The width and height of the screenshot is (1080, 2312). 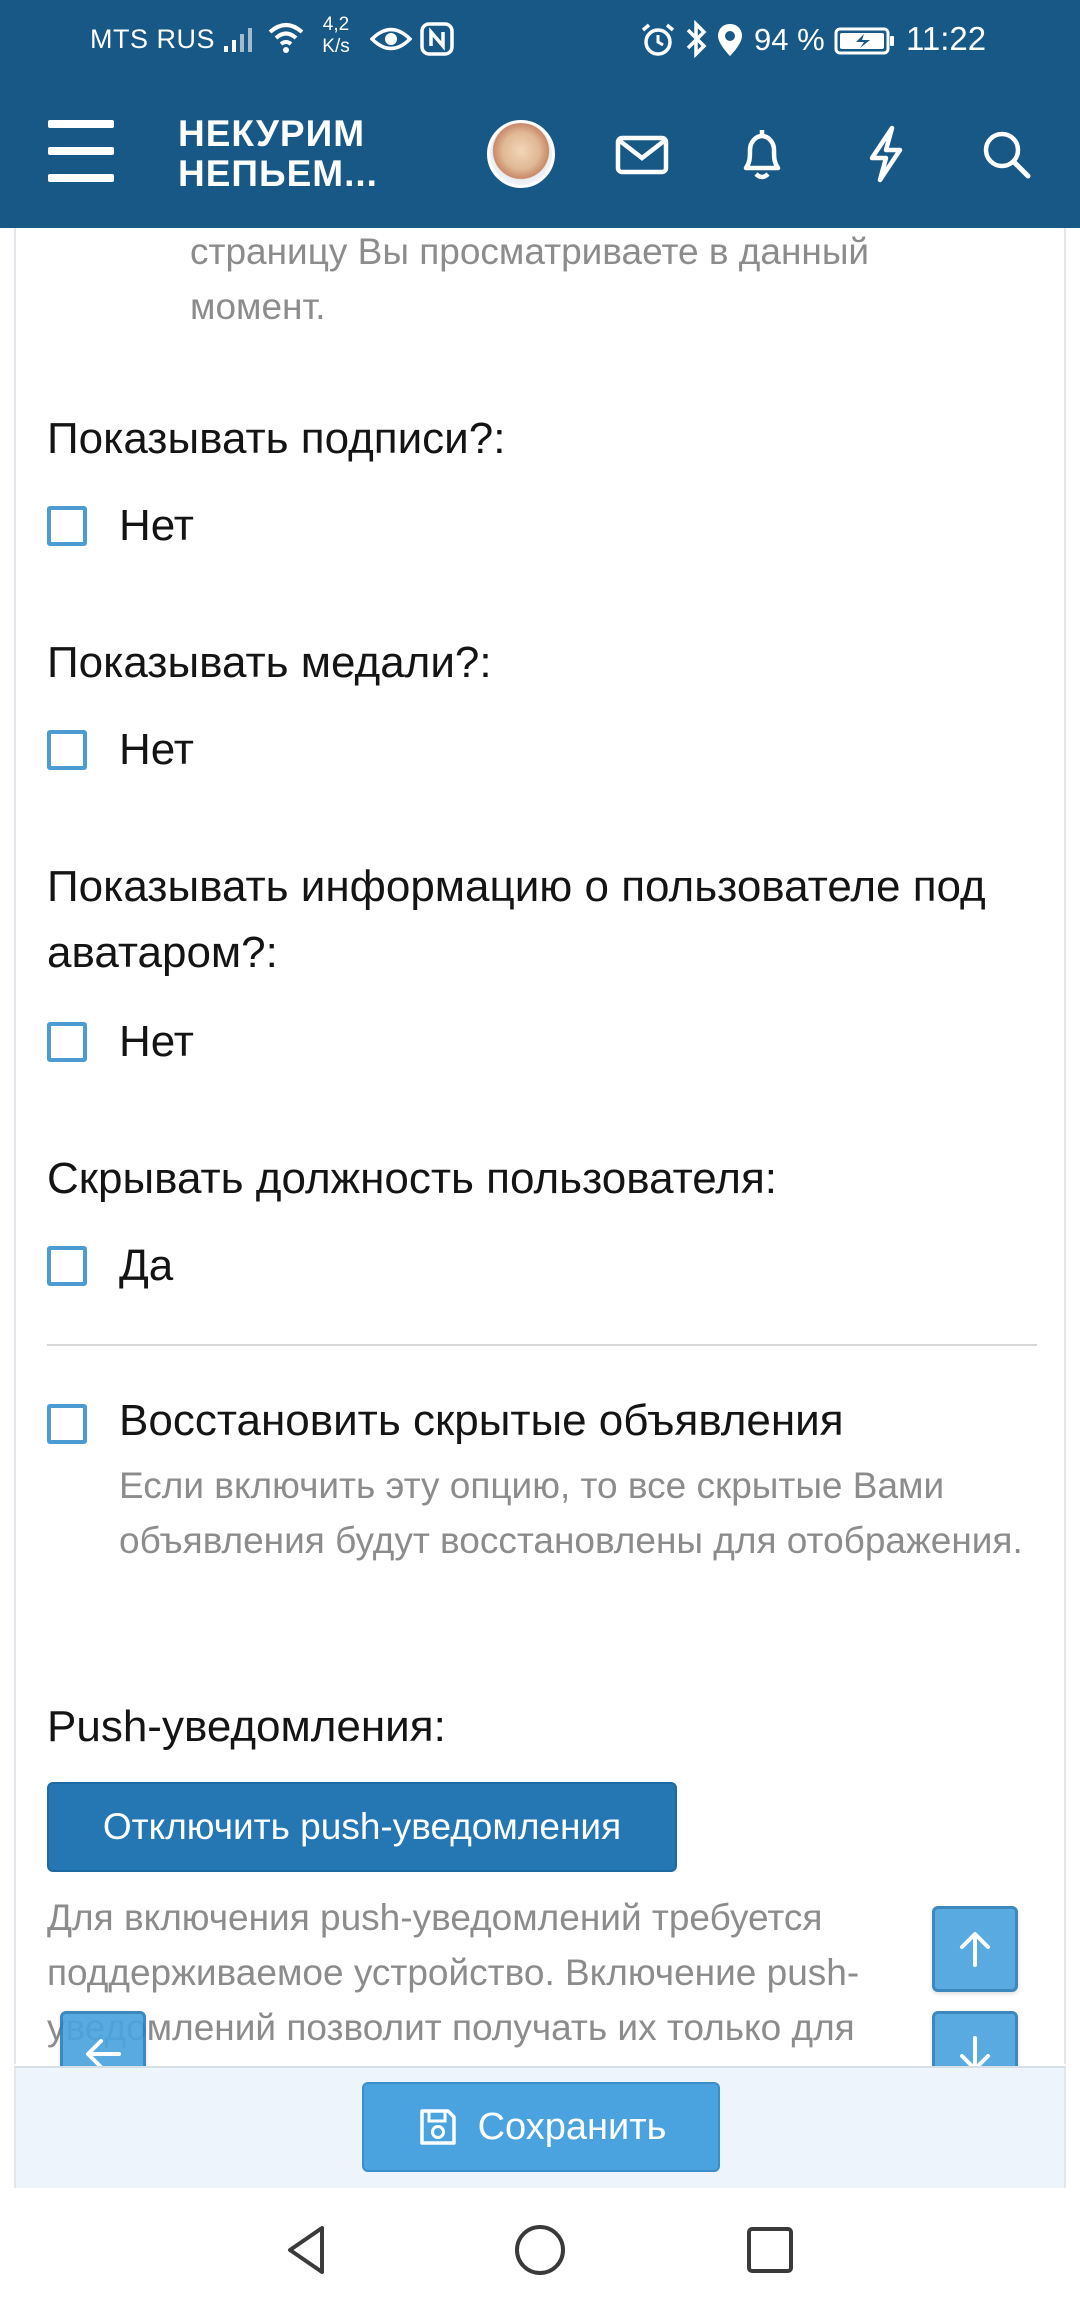 What do you see at coordinates (886, 154) in the screenshot?
I see `bolt-icon` at bounding box center [886, 154].